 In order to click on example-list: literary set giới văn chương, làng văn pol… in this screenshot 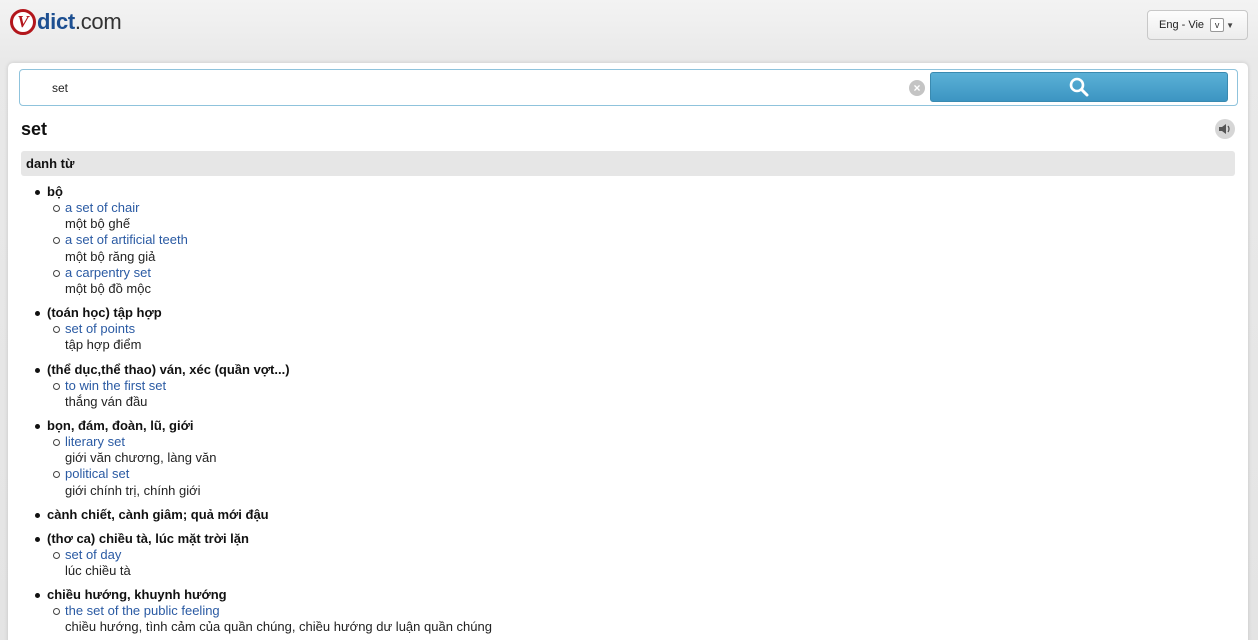, I will do `click(625, 466)`.